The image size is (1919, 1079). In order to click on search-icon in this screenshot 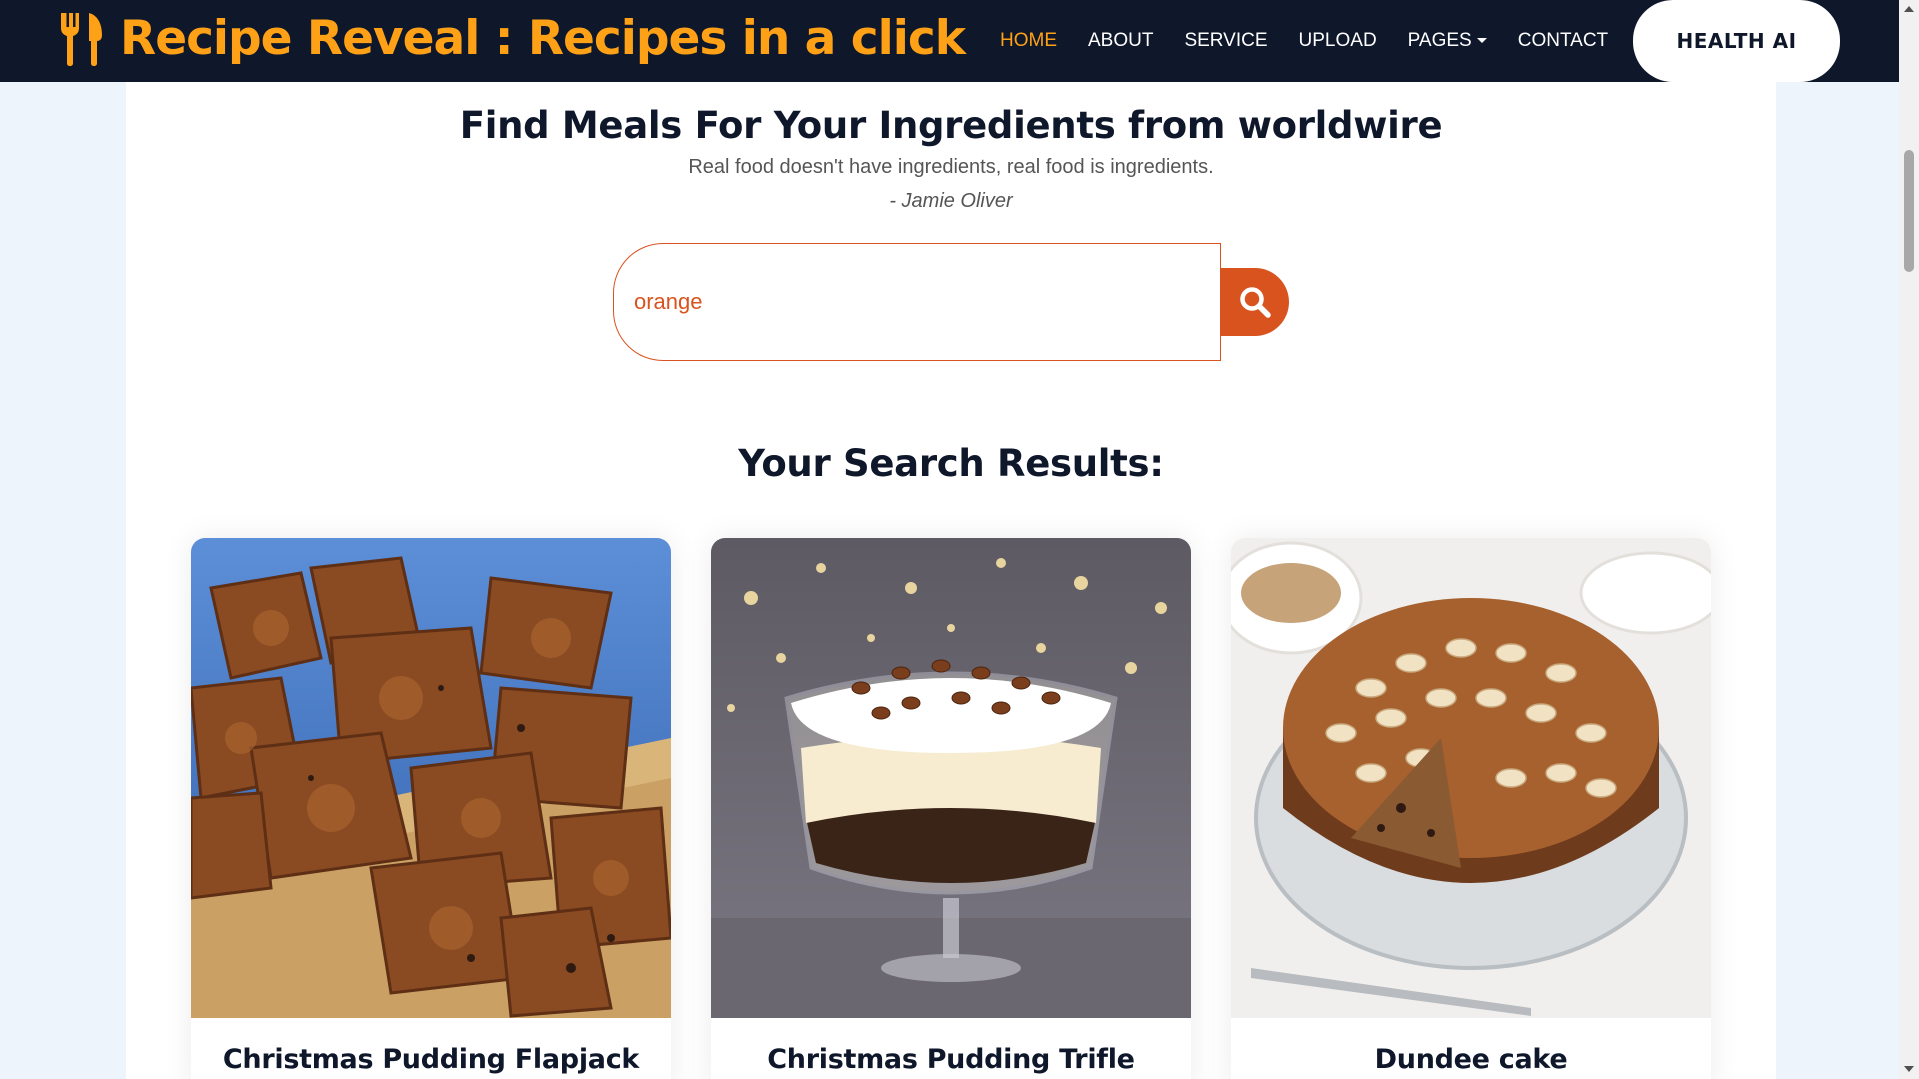, I will do `click(1255, 302)`.